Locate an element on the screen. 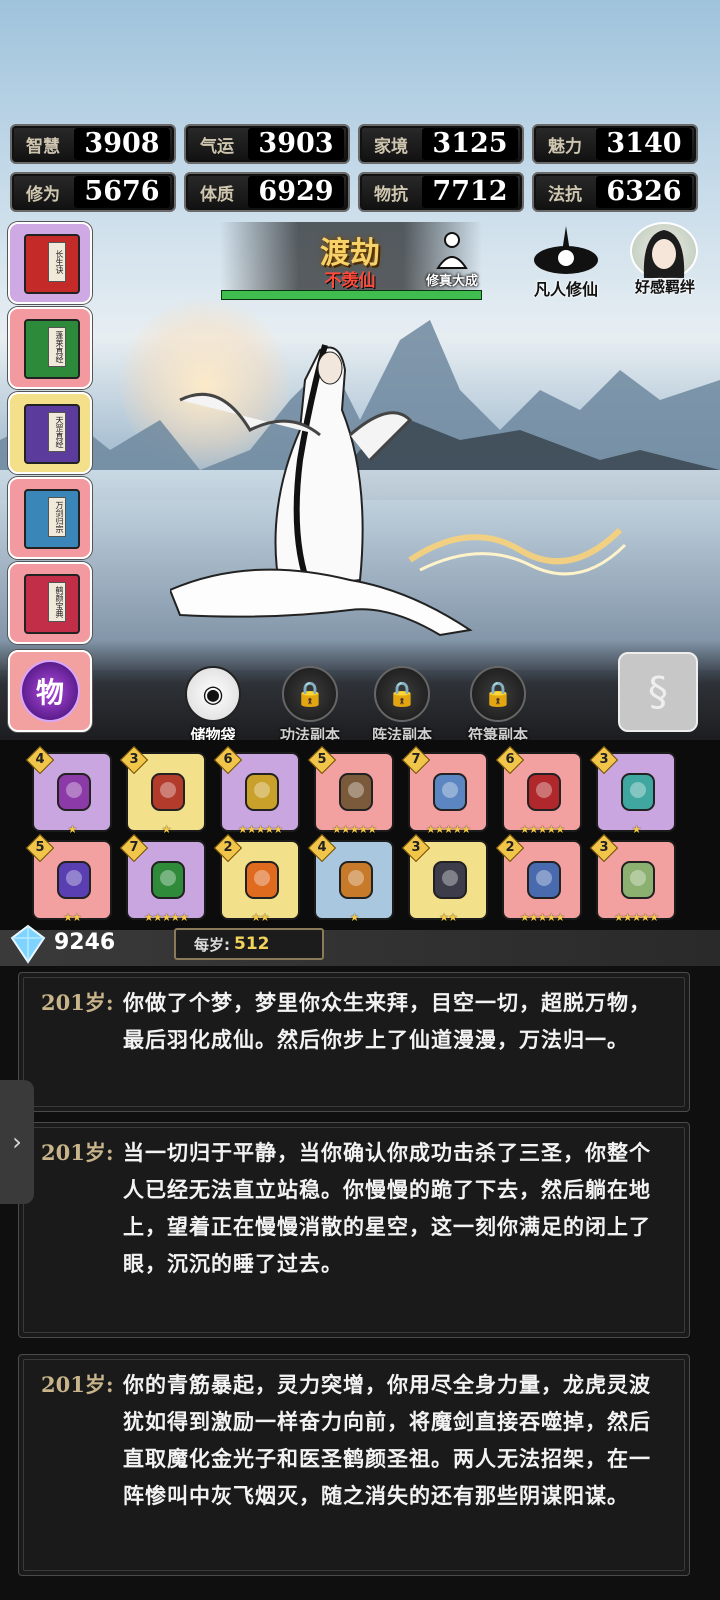  technique-dungeon-tab: 🔒 功法副本 is located at coordinates (310, 706).